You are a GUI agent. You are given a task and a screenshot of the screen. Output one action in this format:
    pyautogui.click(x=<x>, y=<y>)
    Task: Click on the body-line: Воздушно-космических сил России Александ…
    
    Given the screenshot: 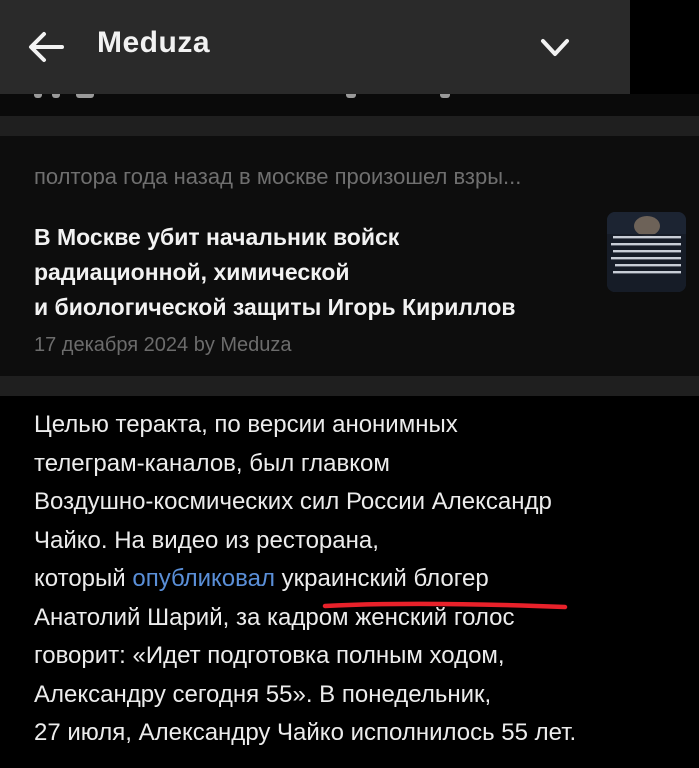 What is the action you would take?
    pyautogui.click(x=293, y=501)
    